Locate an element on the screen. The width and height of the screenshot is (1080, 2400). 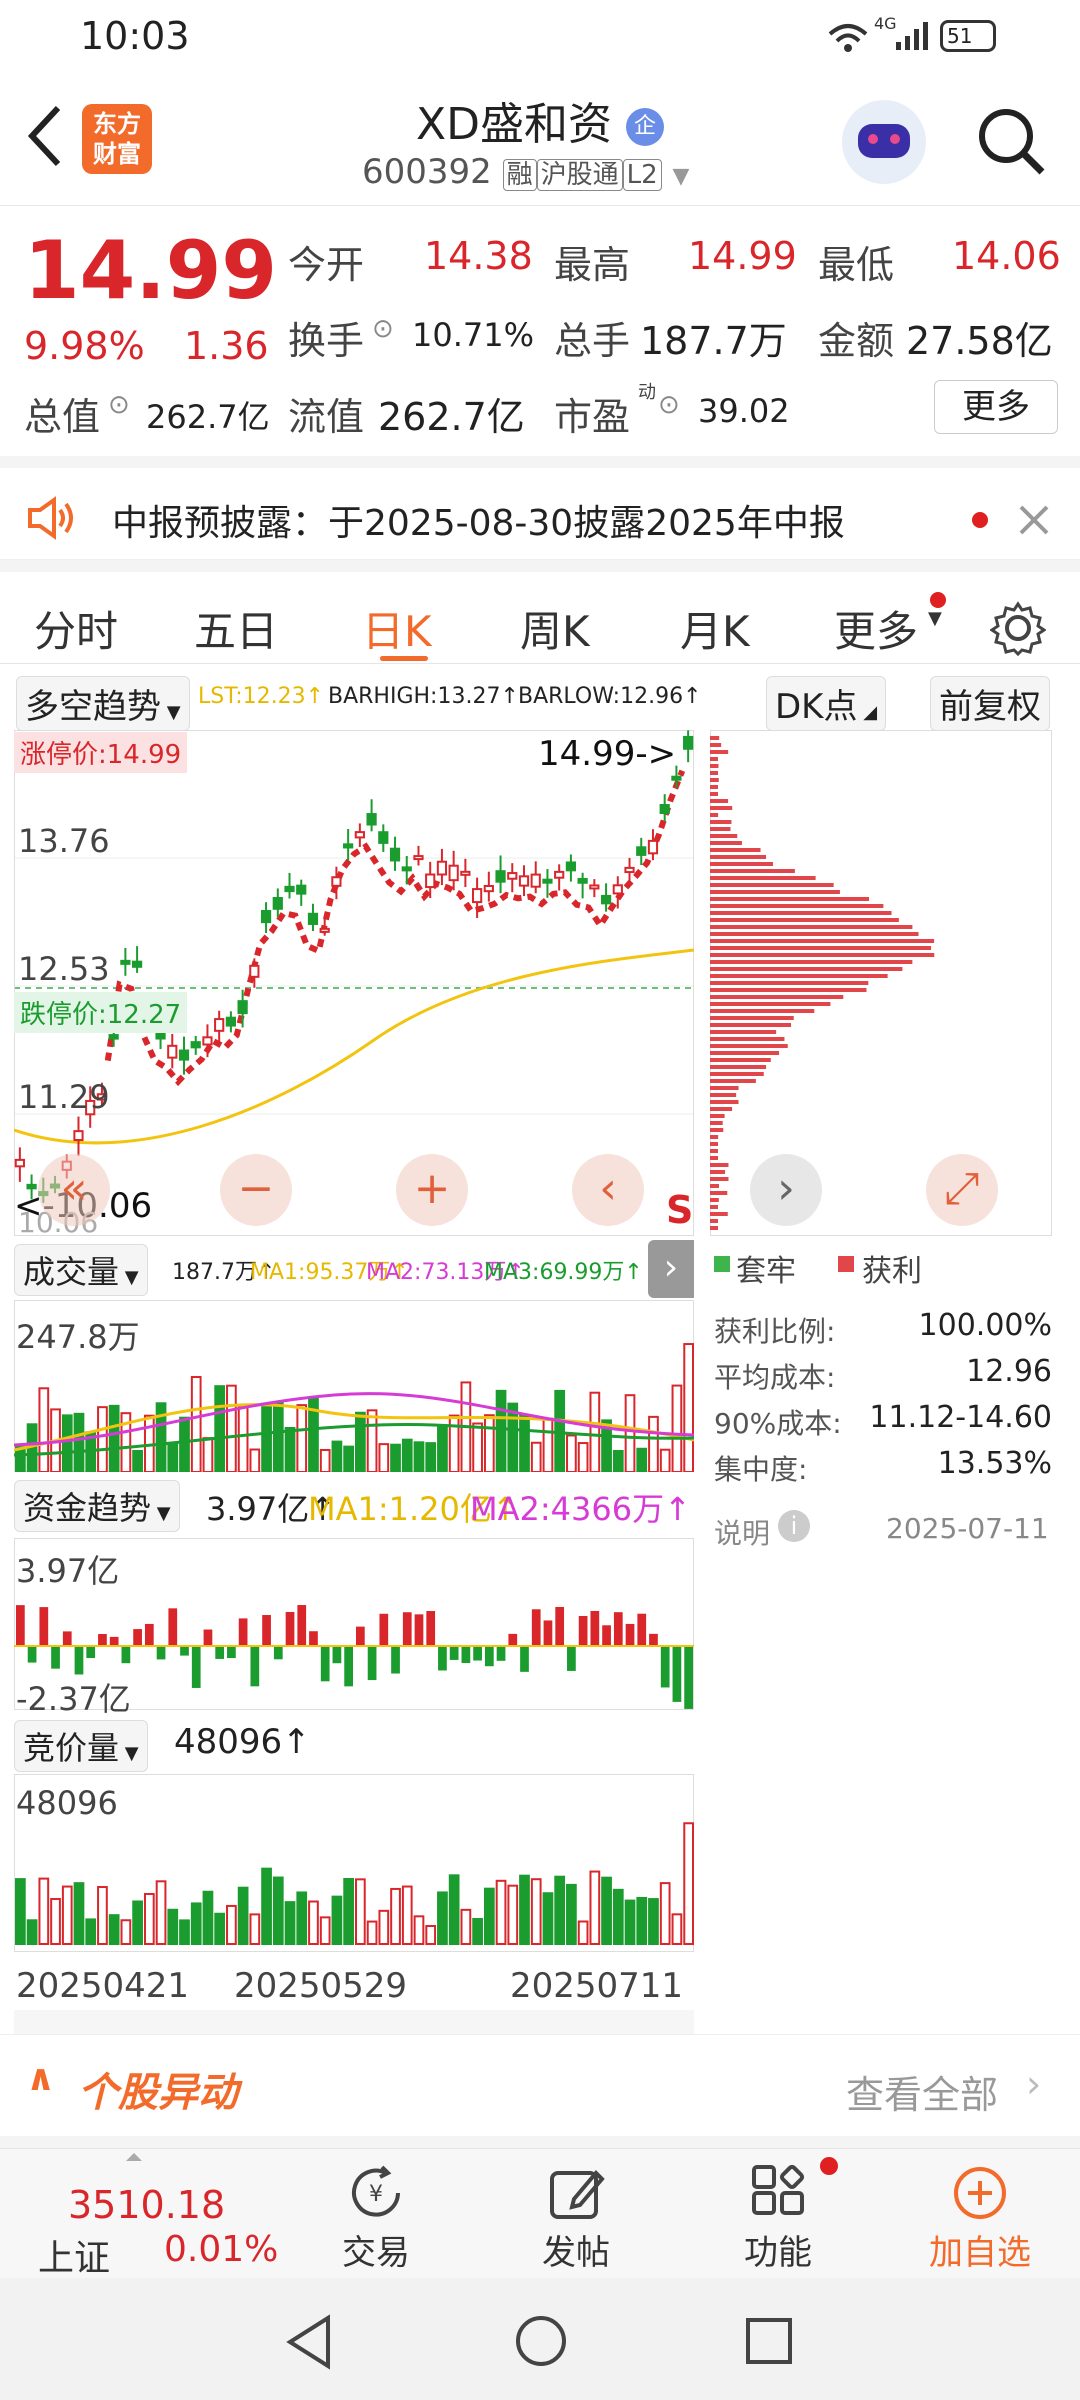
volume-select: 成交量 ▼ is located at coordinates (81, 1270).